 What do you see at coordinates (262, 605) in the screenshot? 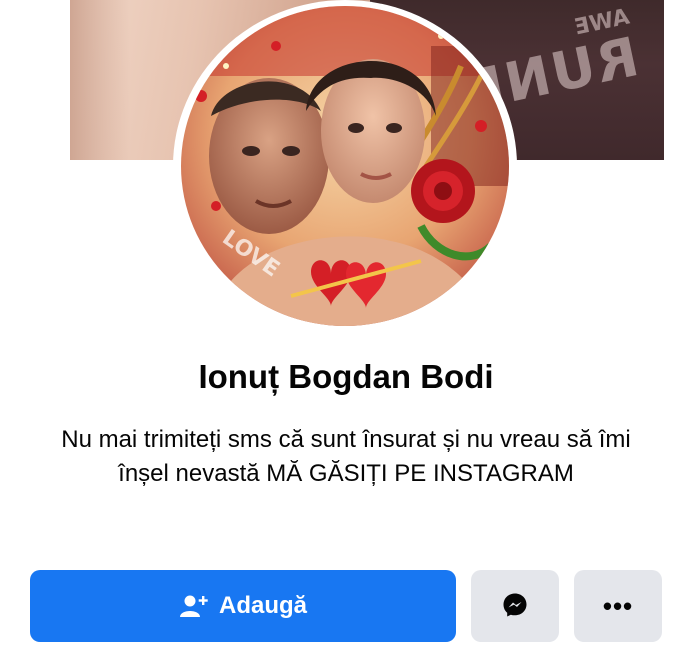
I see `add-friend-label: Adaugă` at bounding box center [262, 605].